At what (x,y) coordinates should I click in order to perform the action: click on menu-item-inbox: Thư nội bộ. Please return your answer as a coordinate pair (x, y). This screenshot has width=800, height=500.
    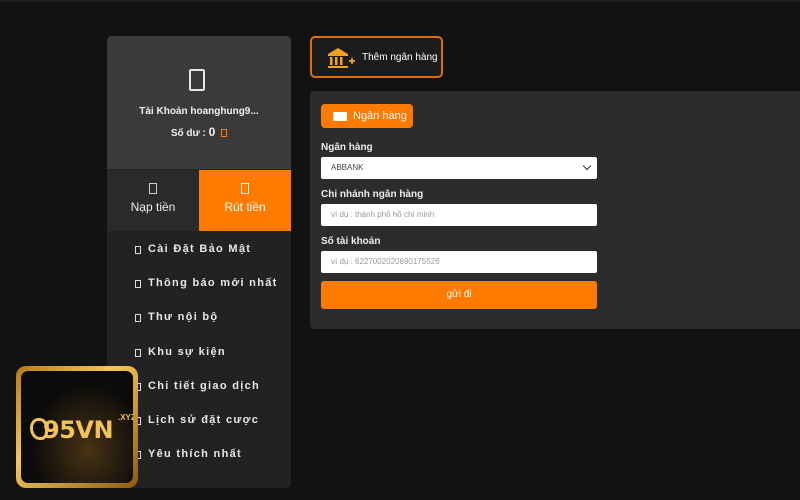
    Looking at the image, I should click on (199, 317).